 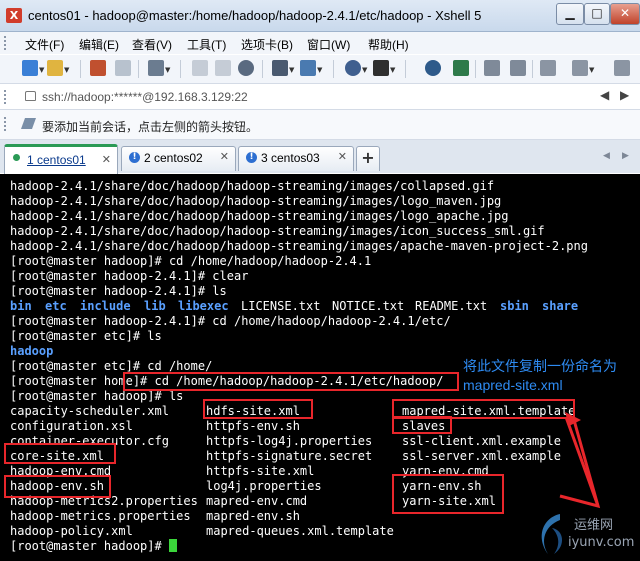 What do you see at coordinates (585, 534) in the screenshot?
I see `watermark: 运维网 iyunv.com` at bounding box center [585, 534].